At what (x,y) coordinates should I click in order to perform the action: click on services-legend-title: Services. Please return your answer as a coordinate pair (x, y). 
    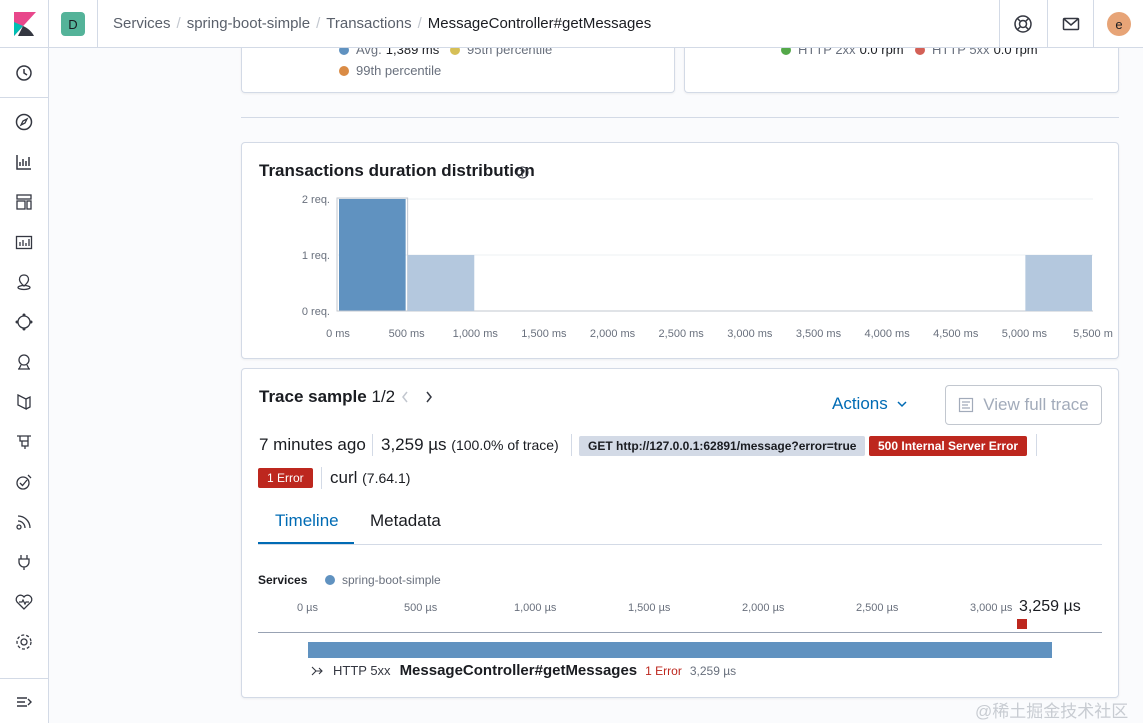
    Looking at the image, I should click on (283, 580).